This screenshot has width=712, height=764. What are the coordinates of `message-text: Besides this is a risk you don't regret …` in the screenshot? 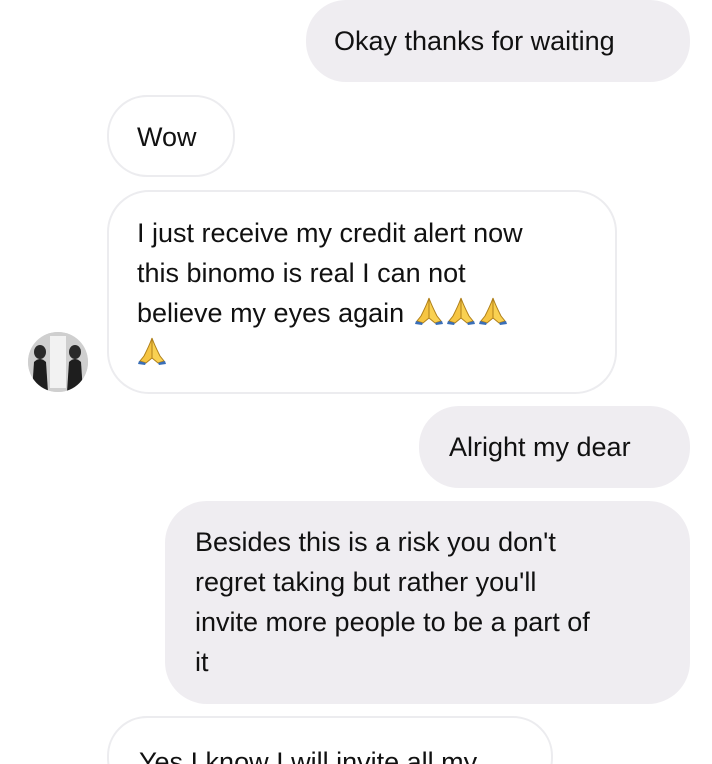 It's located at (392, 602).